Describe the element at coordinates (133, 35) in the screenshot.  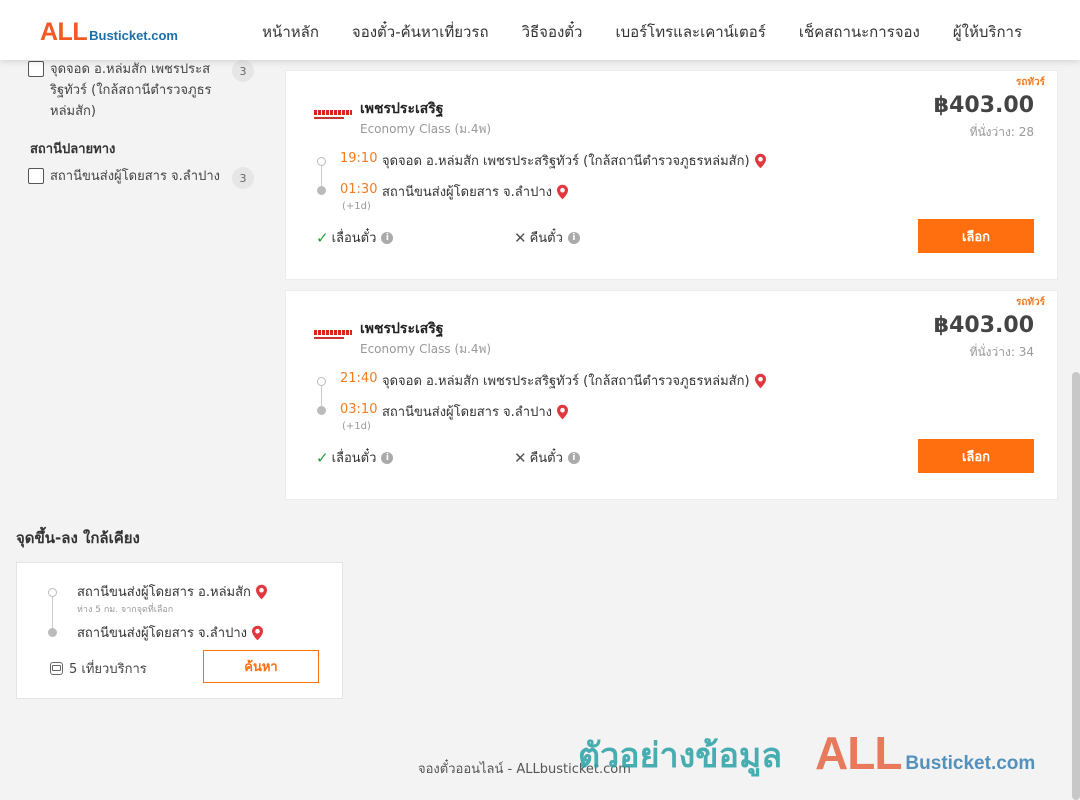
I see `logo-busticket-text: Busticket.com` at that location.